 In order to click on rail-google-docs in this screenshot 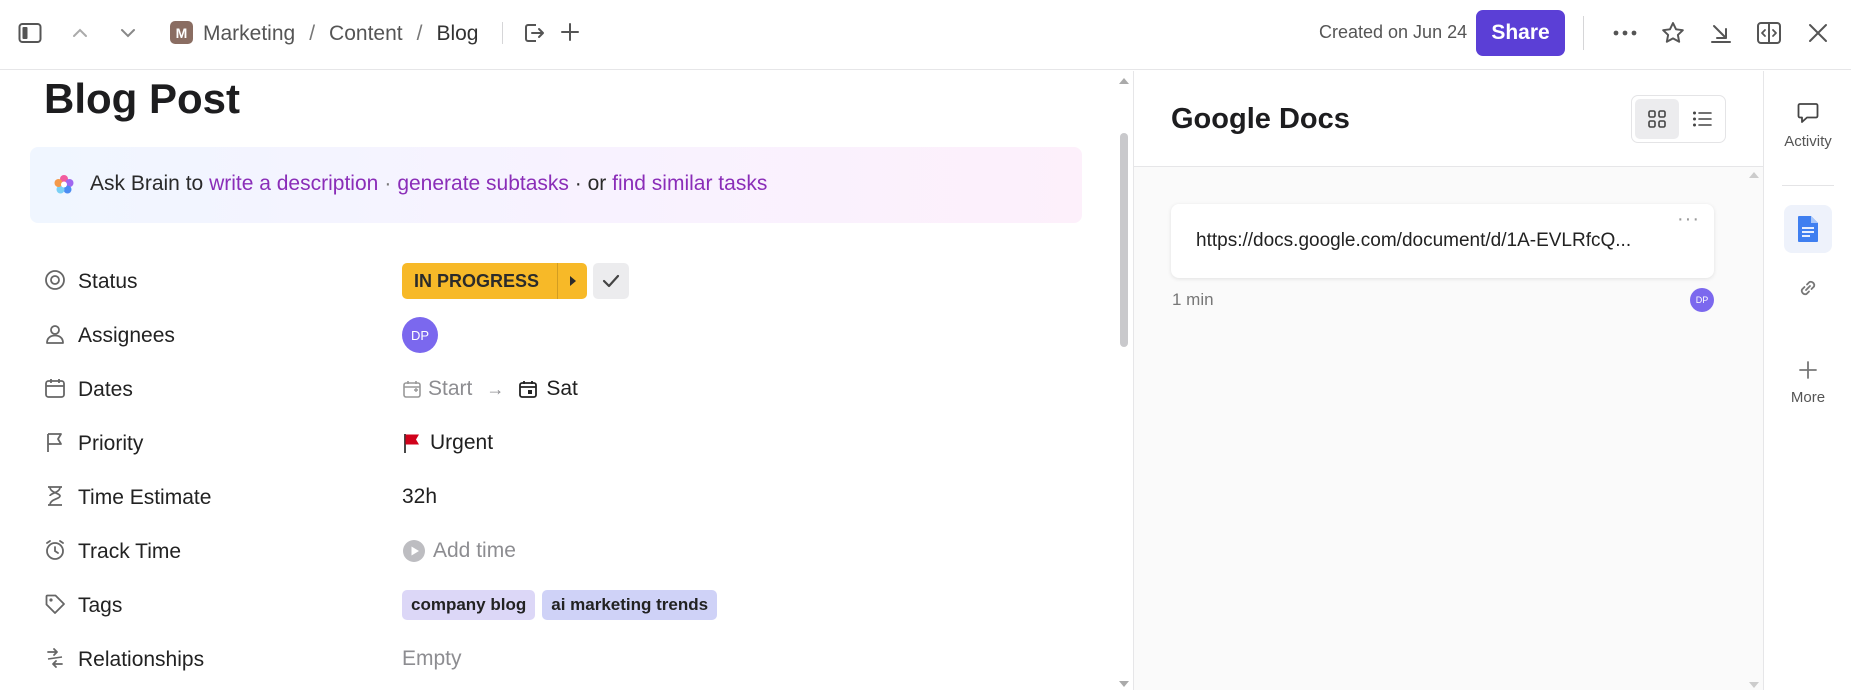, I will do `click(1807, 229)`.